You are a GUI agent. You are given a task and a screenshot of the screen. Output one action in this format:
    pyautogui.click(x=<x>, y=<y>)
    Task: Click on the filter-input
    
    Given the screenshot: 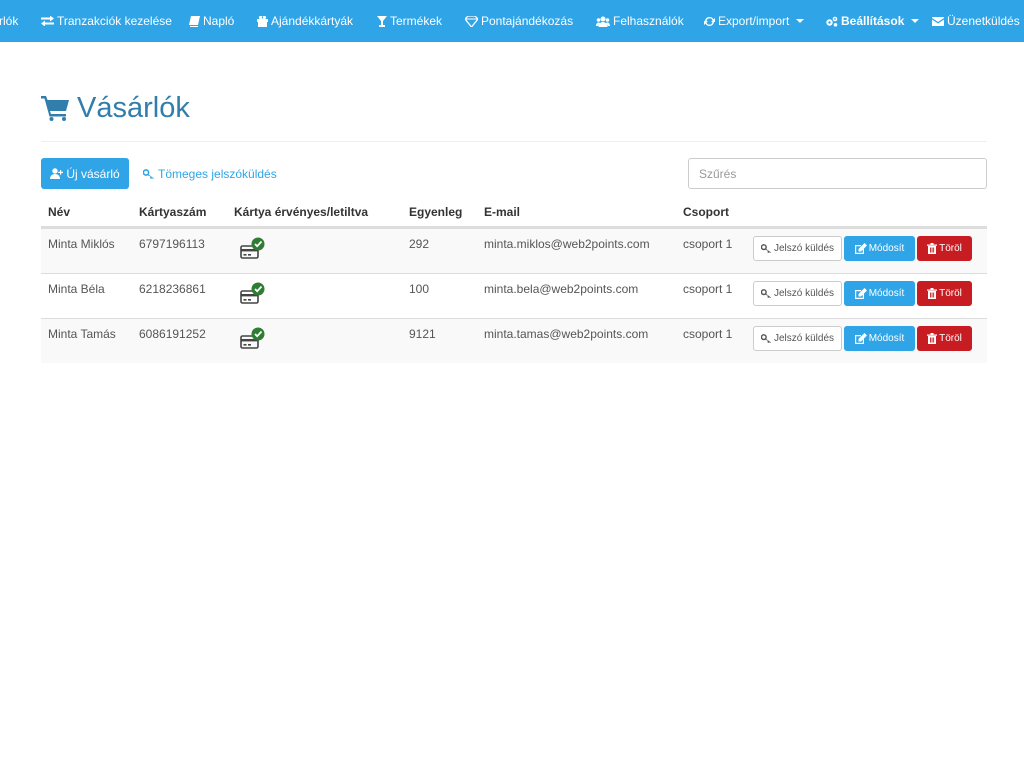 What is the action you would take?
    pyautogui.click(x=837, y=173)
    